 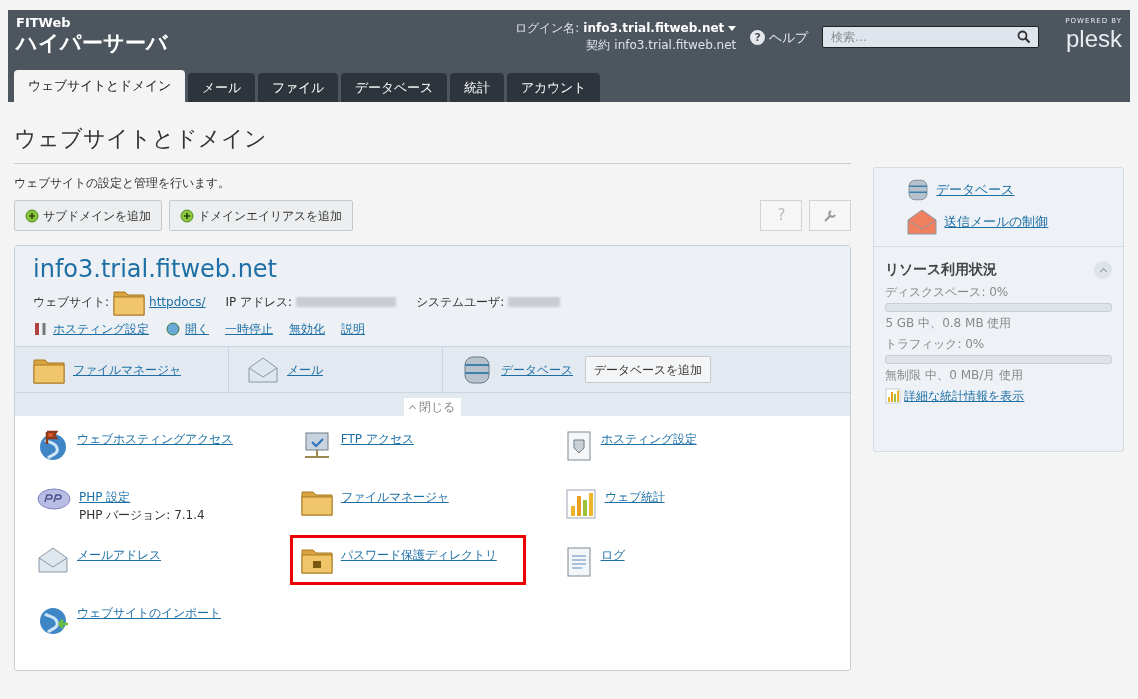 I want to click on database-icon, so click(x=918, y=190).